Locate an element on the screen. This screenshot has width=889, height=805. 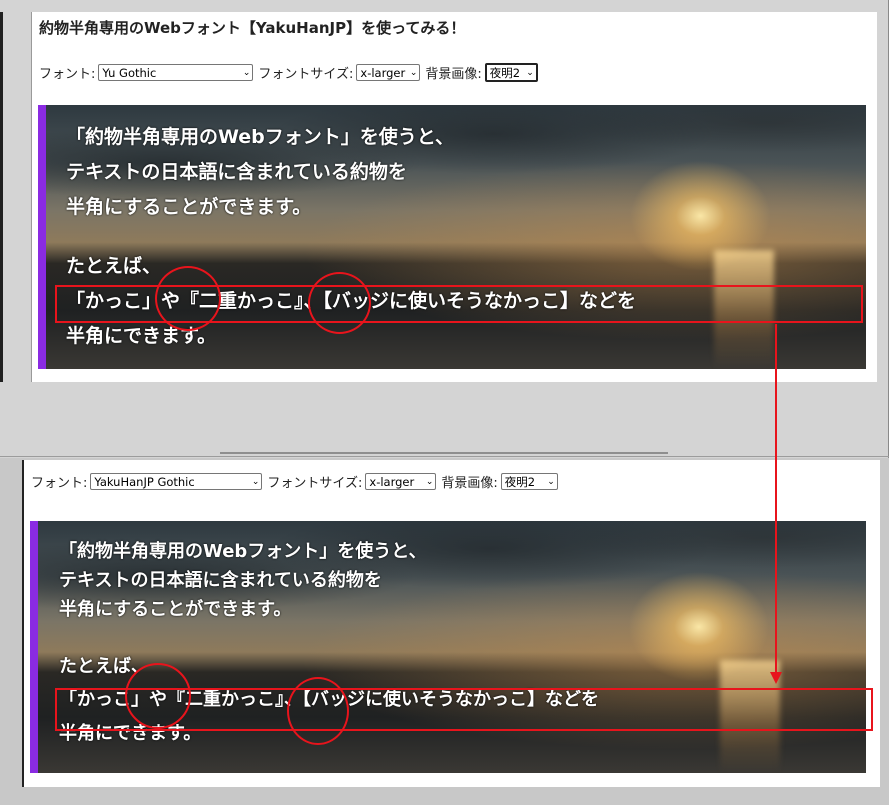
scrollbar-thumb is located at coordinates (444, 453).